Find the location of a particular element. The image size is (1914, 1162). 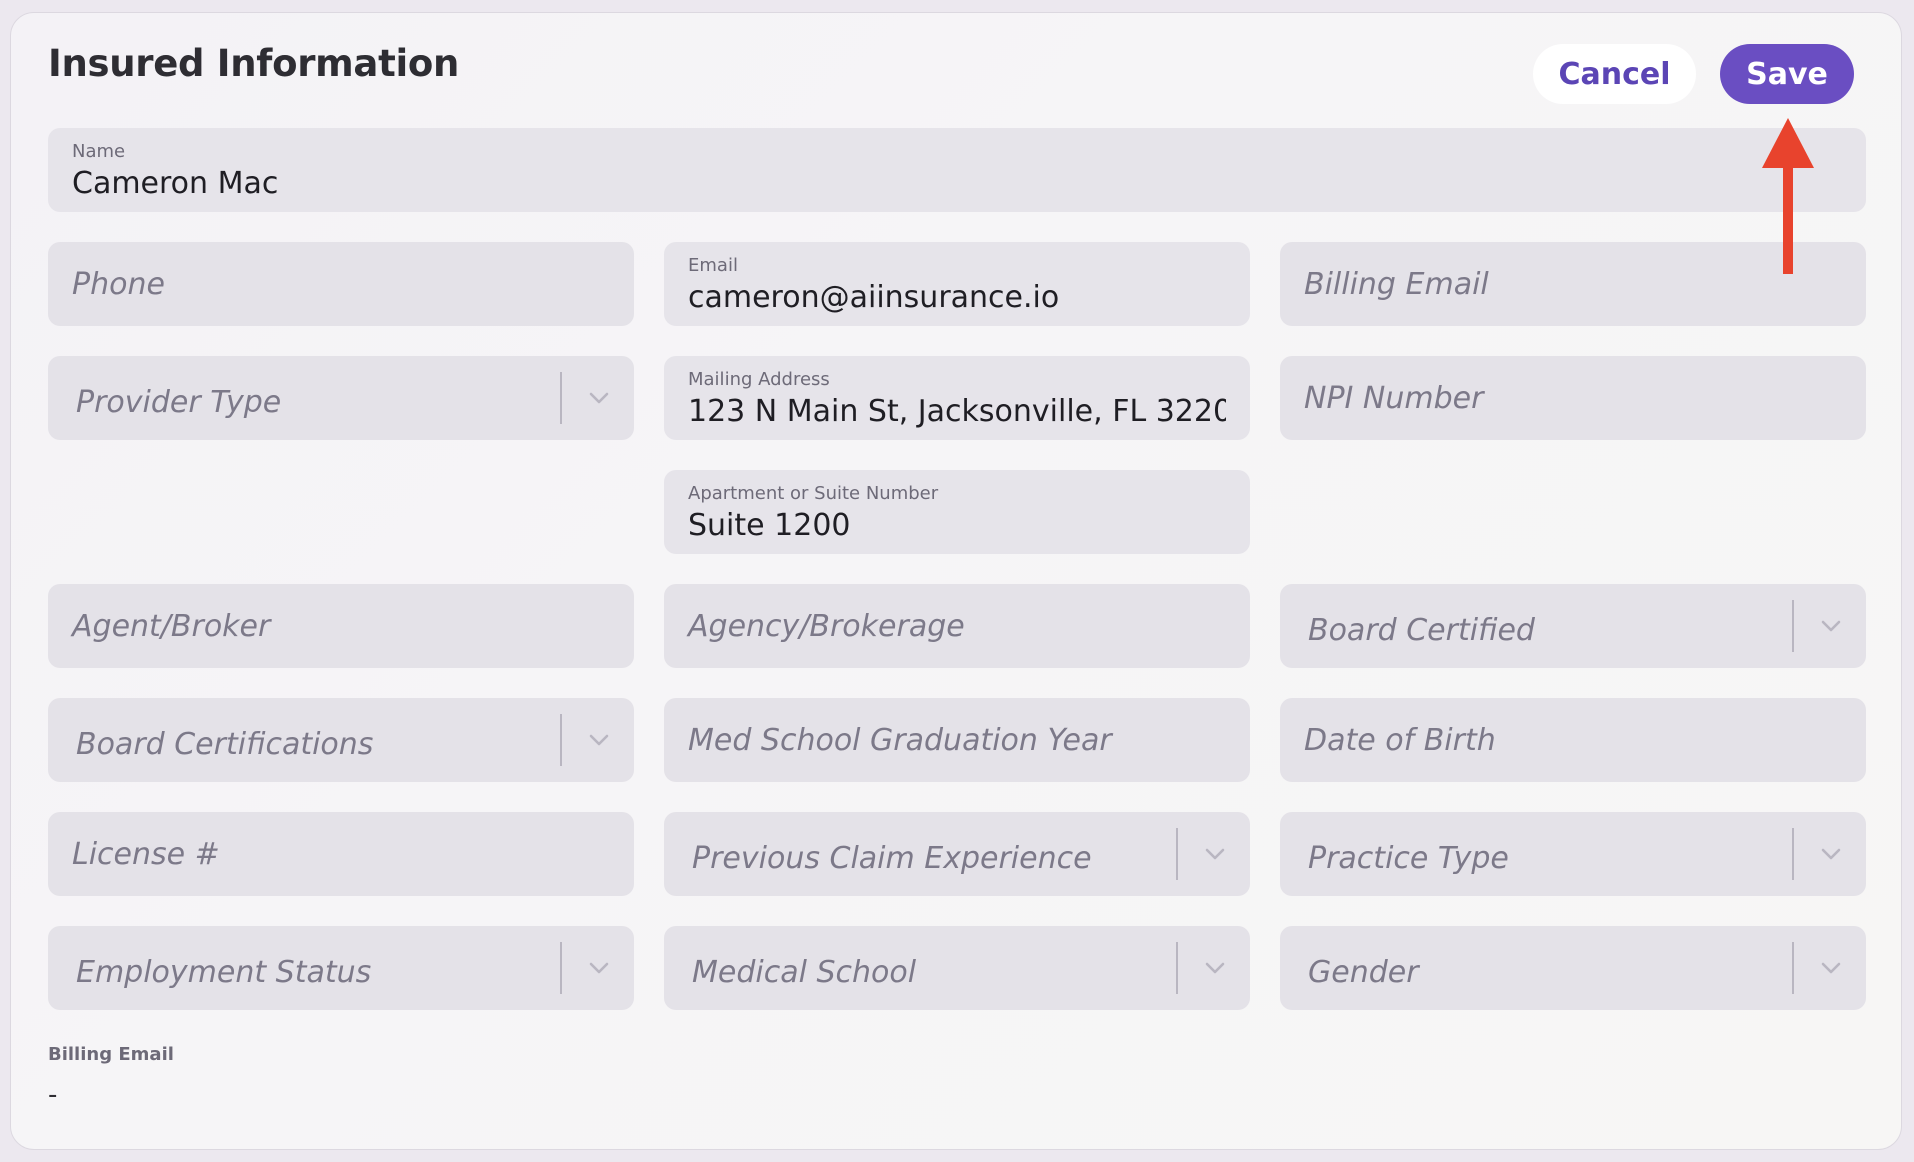

agency-brokerage-field: Agency/Brokerage is located at coordinates (957, 626).